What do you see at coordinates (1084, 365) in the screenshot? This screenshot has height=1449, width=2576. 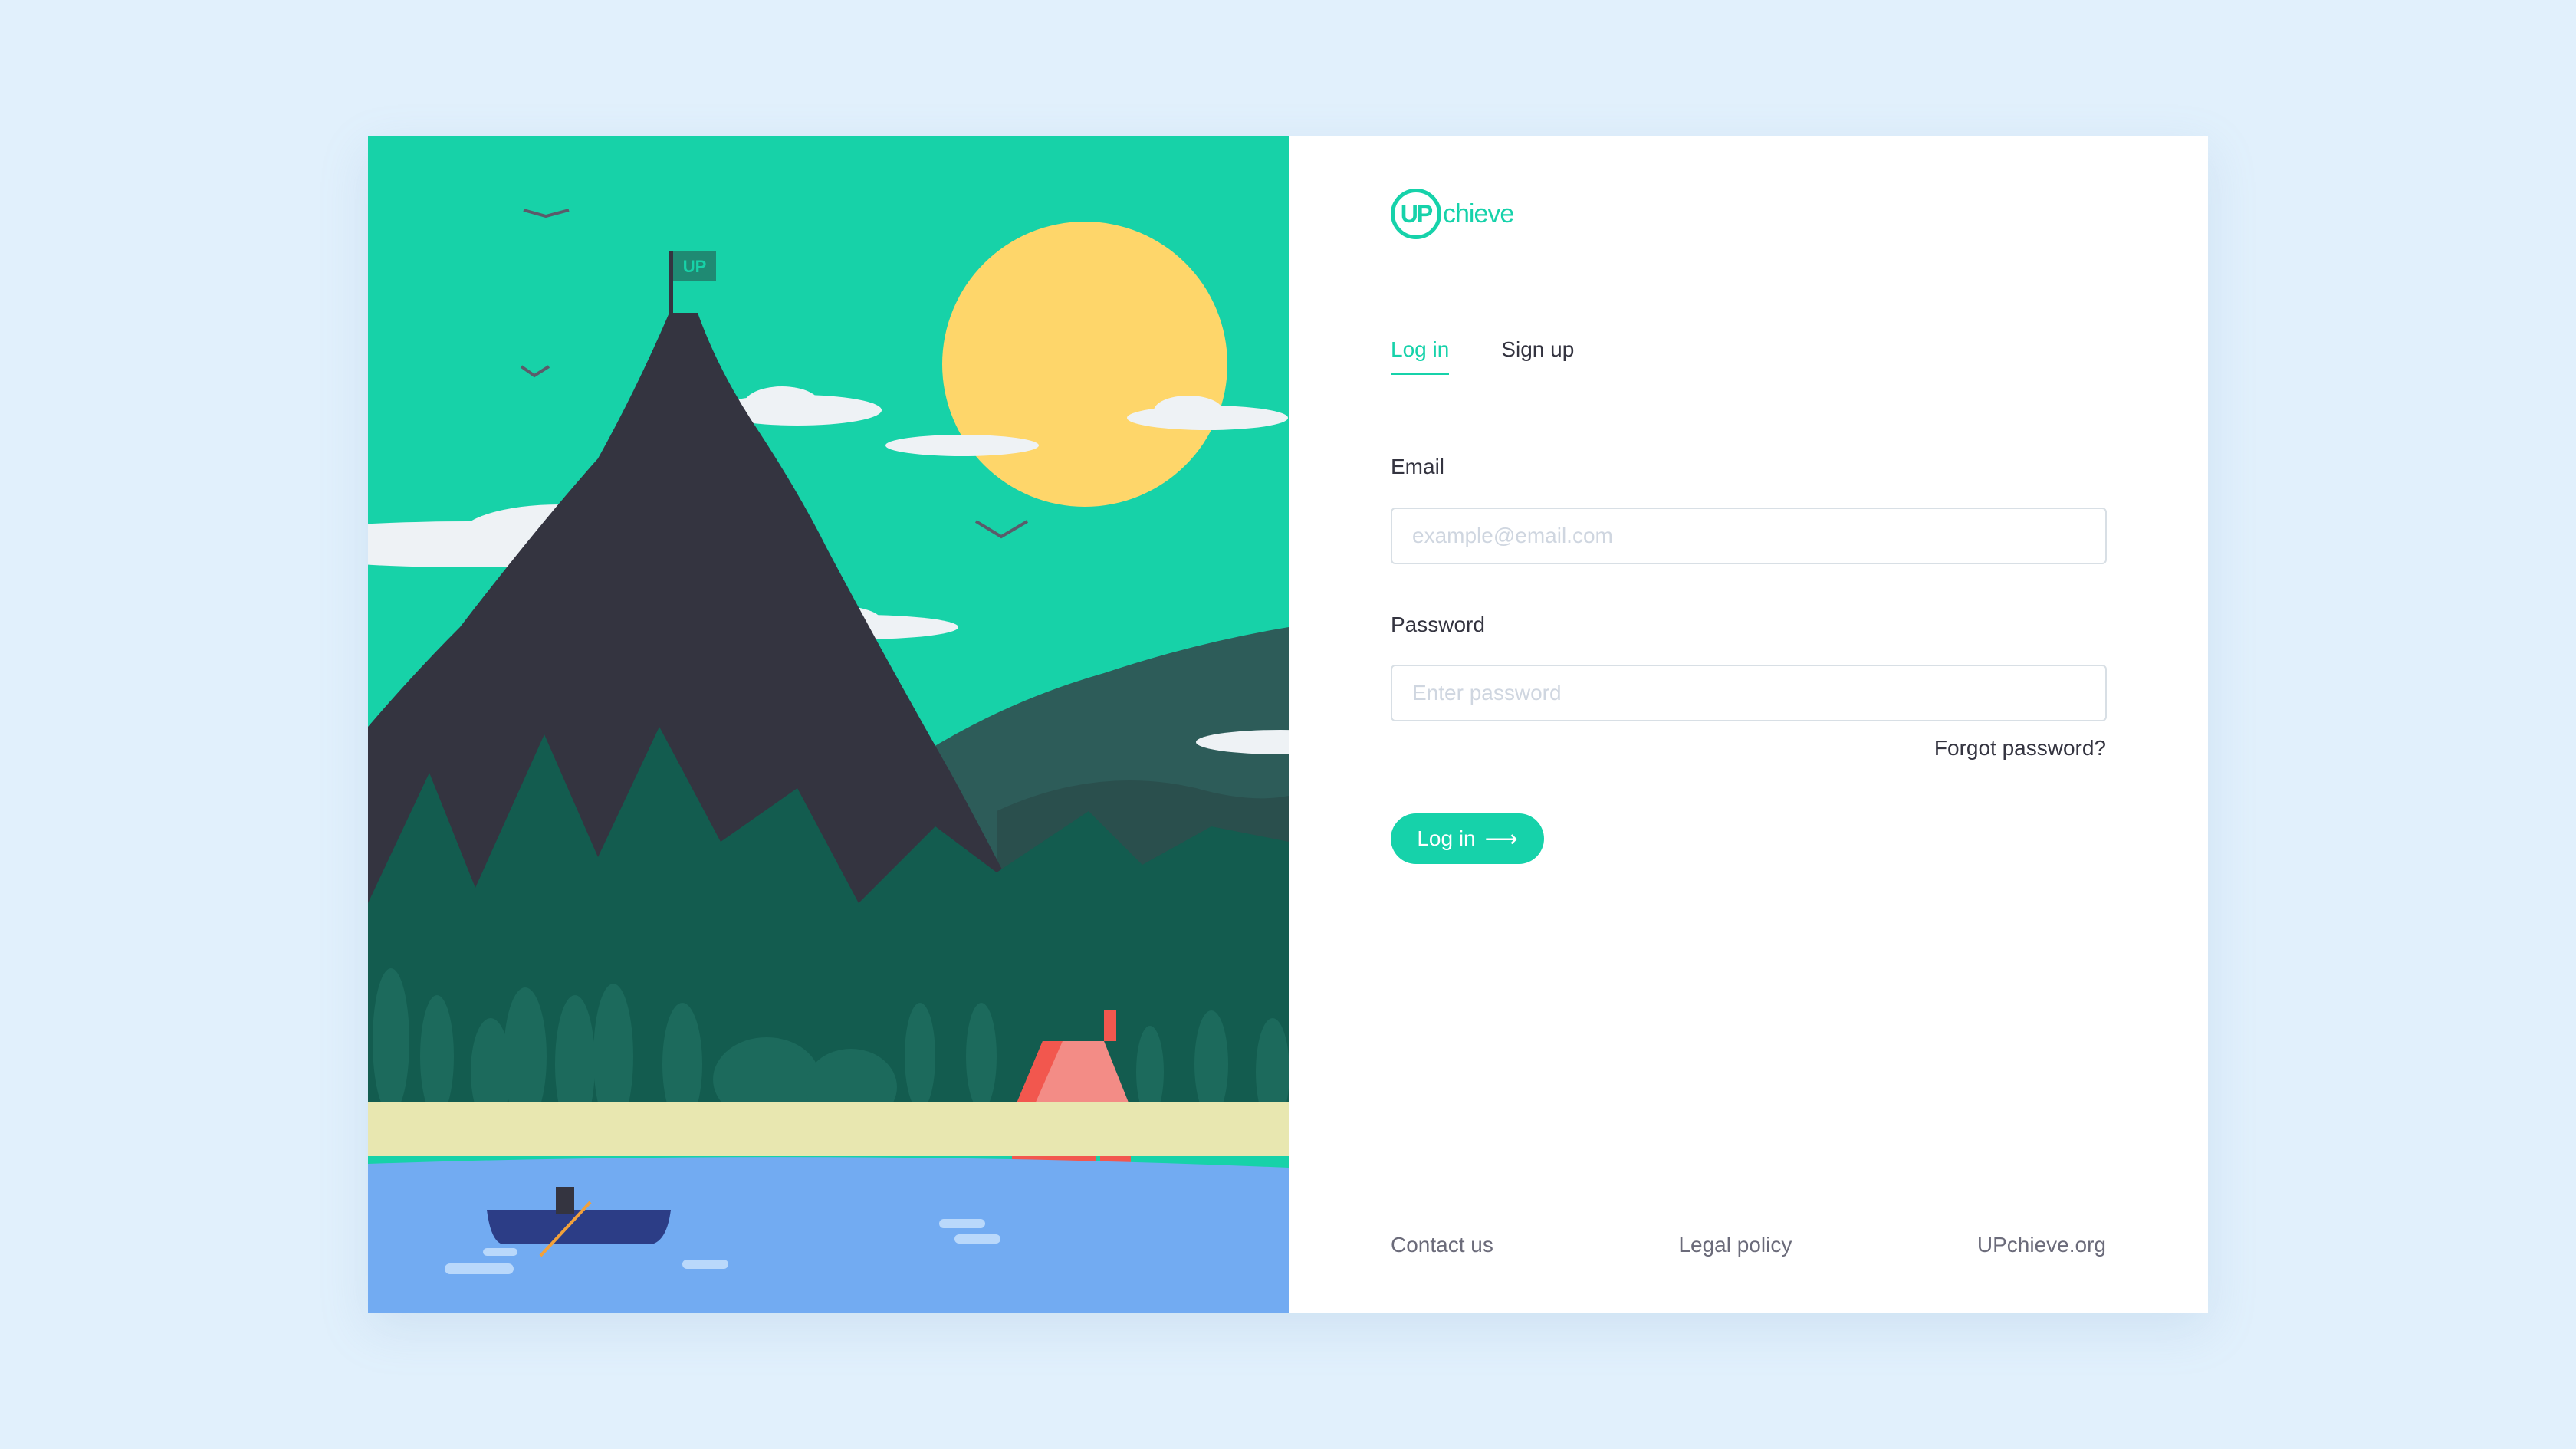 I see `sun` at bounding box center [1084, 365].